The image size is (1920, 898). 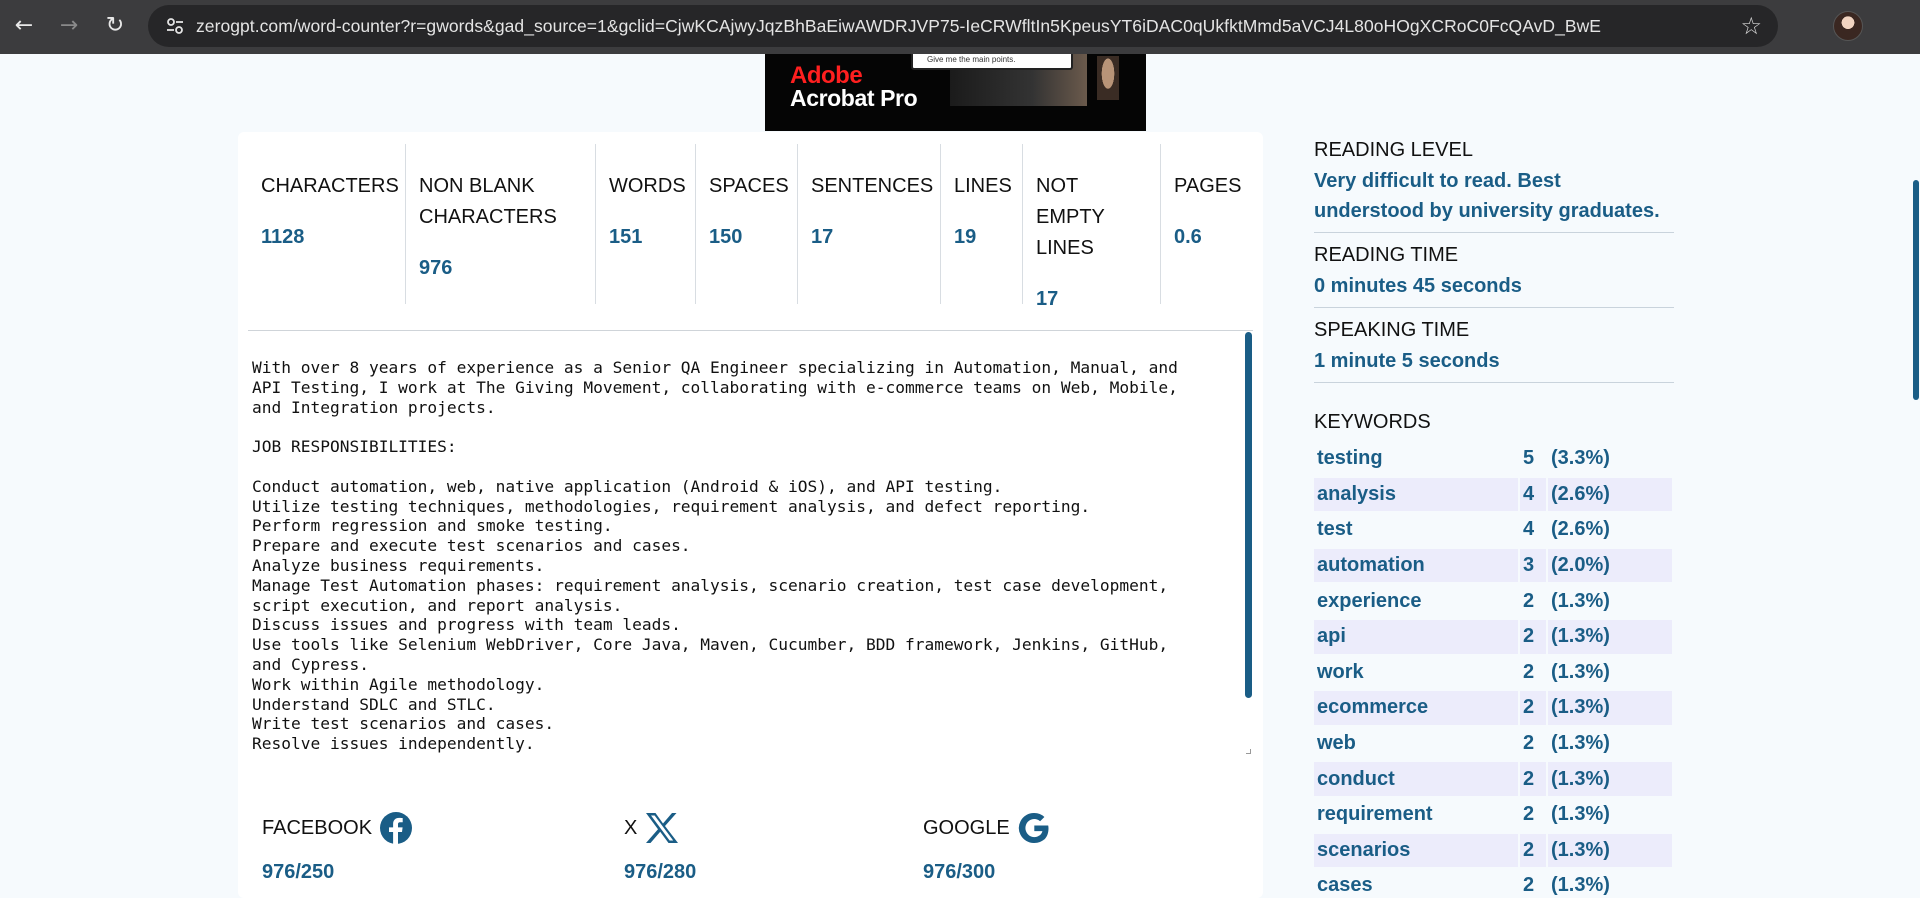 What do you see at coordinates (1033, 828) in the screenshot?
I see `google-icon` at bounding box center [1033, 828].